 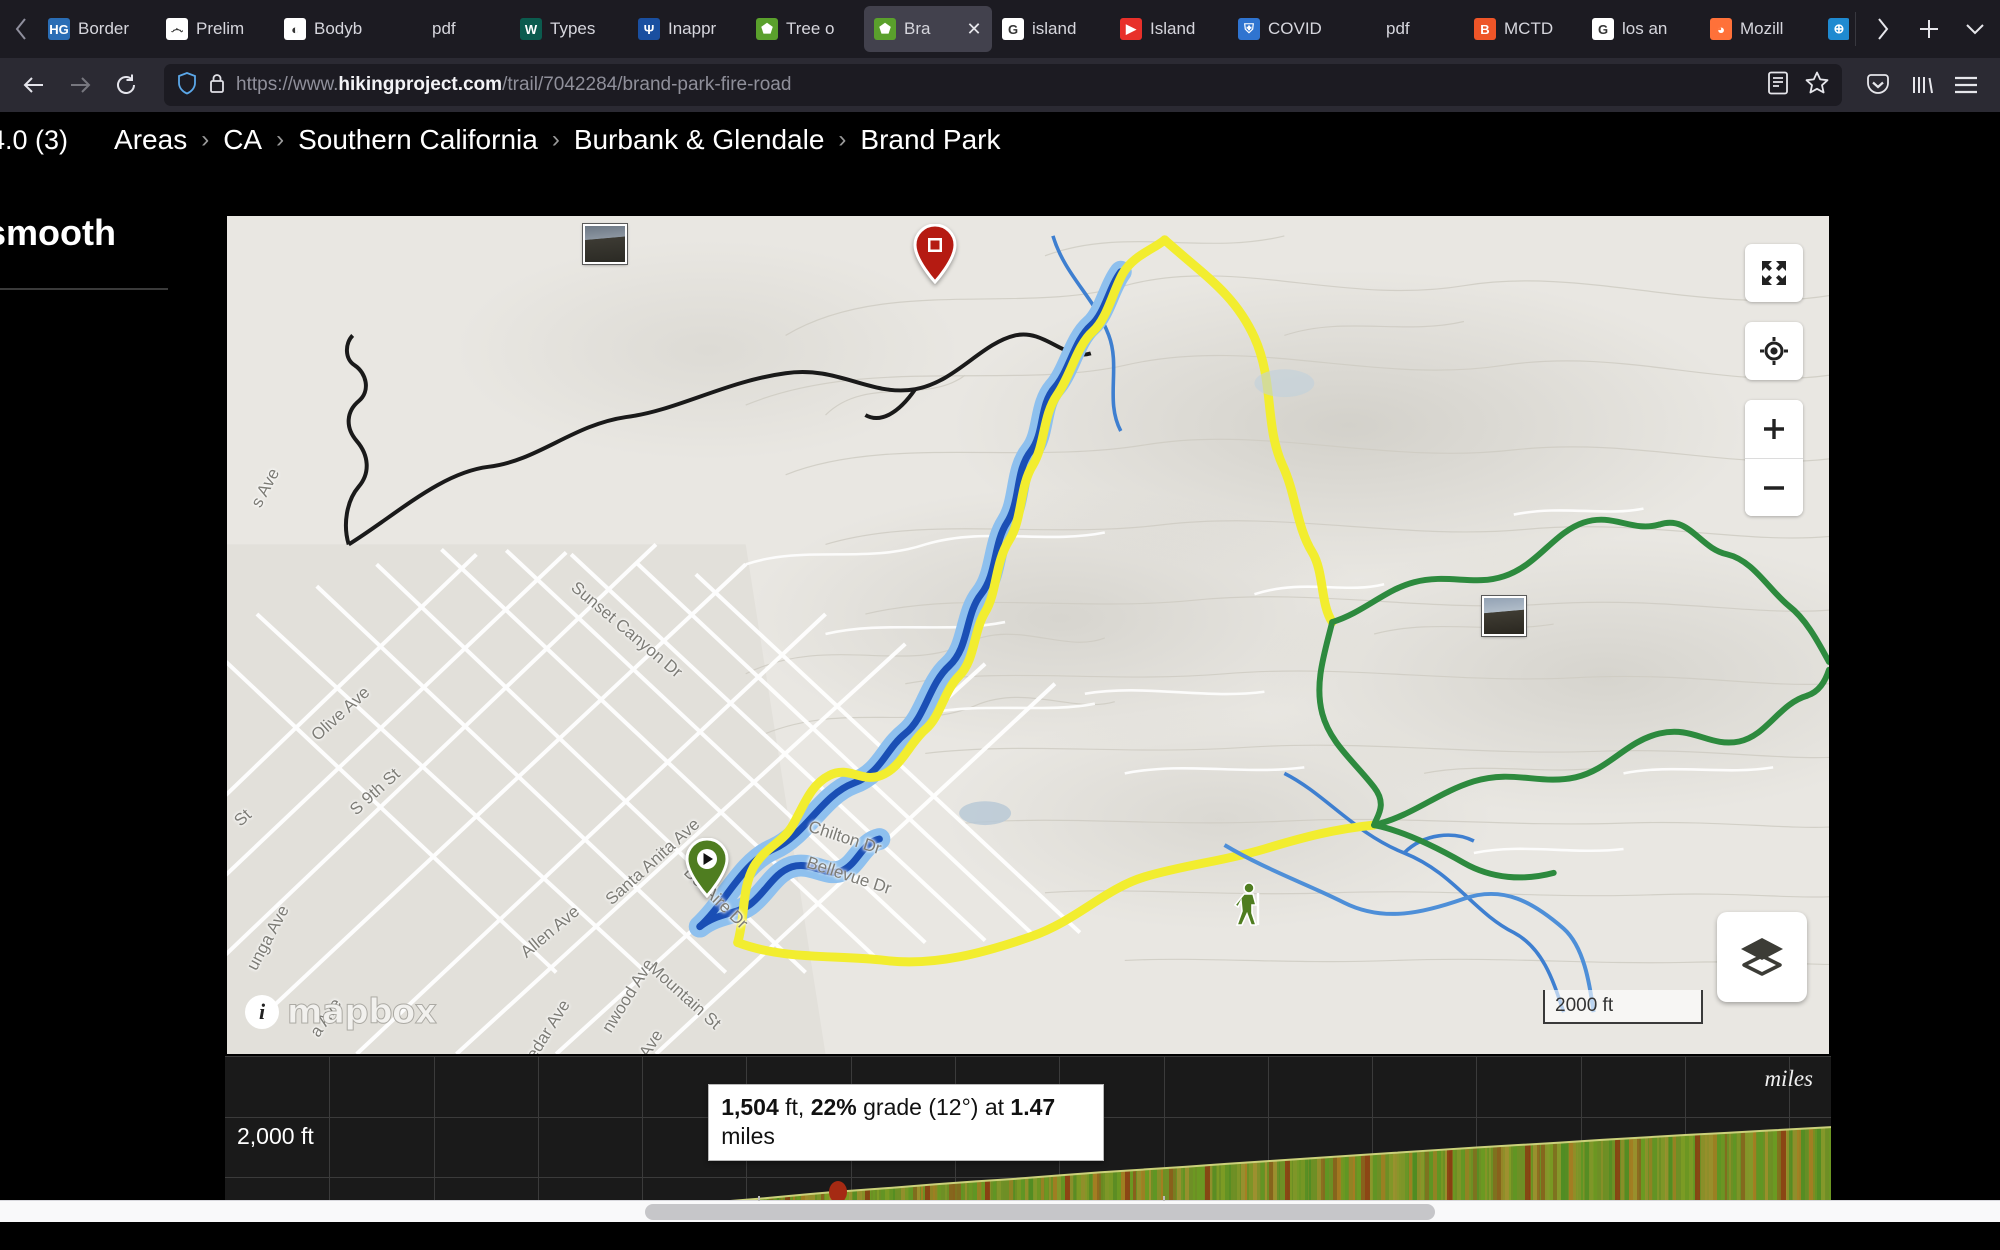 I want to click on lock-icon, so click(x=217, y=85).